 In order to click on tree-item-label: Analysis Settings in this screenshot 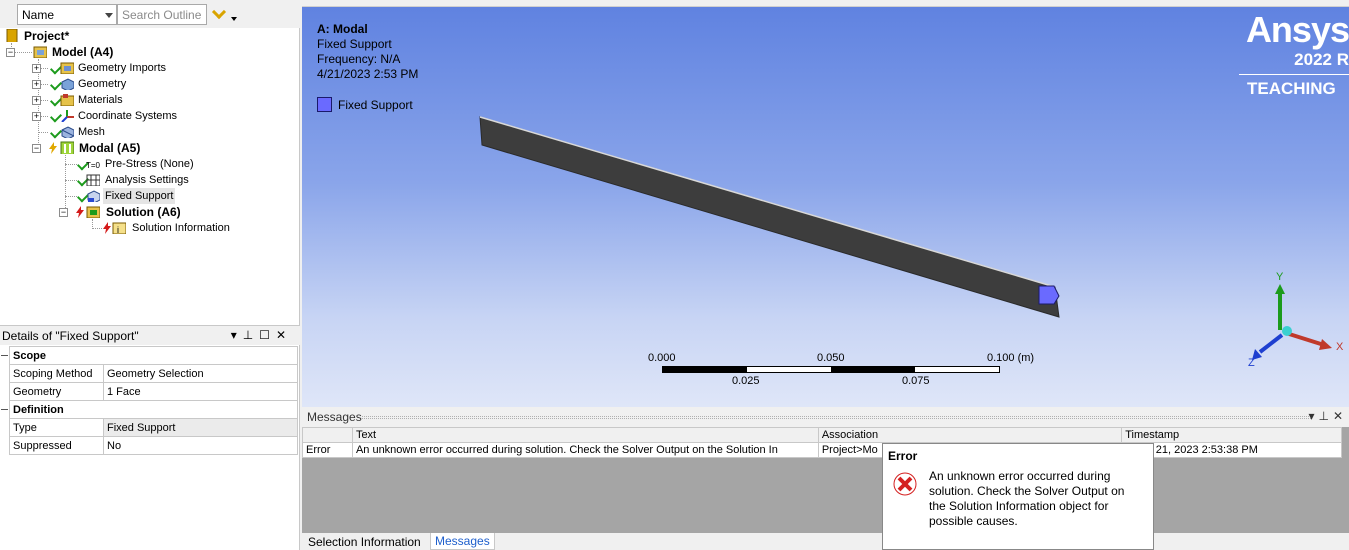, I will do `click(147, 180)`.